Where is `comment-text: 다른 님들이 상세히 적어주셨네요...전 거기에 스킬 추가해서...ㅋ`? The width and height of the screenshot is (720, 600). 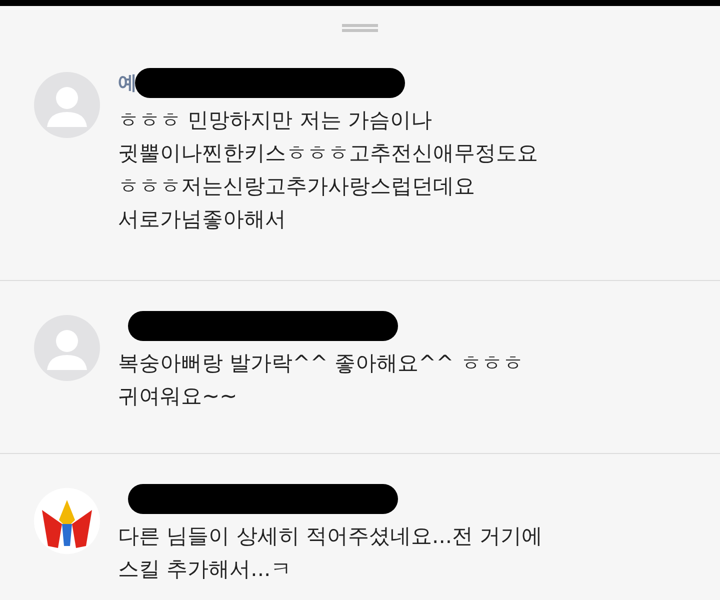
comment-text: 다른 님들이 상세히 적어주셨네요...전 거기에 스킬 추가해서...ㅋ is located at coordinates (330, 553).